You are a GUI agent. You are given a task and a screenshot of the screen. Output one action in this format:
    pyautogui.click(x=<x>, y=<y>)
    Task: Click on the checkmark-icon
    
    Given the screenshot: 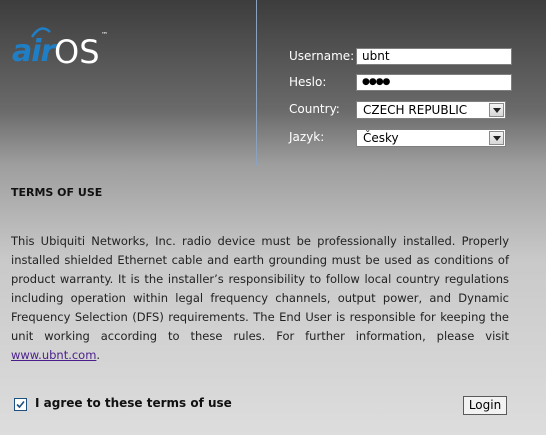 What is the action you would take?
    pyautogui.click(x=20, y=404)
    